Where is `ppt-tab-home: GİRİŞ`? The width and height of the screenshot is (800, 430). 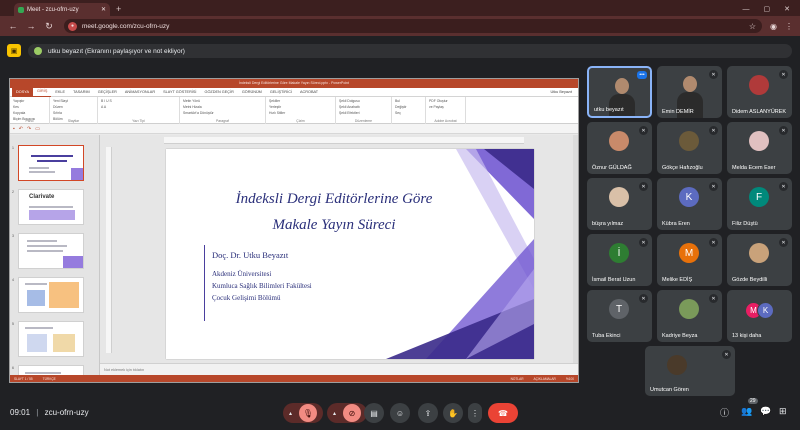
ppt-tab-home: GİRİŞ is located at coordinates (42, 92).